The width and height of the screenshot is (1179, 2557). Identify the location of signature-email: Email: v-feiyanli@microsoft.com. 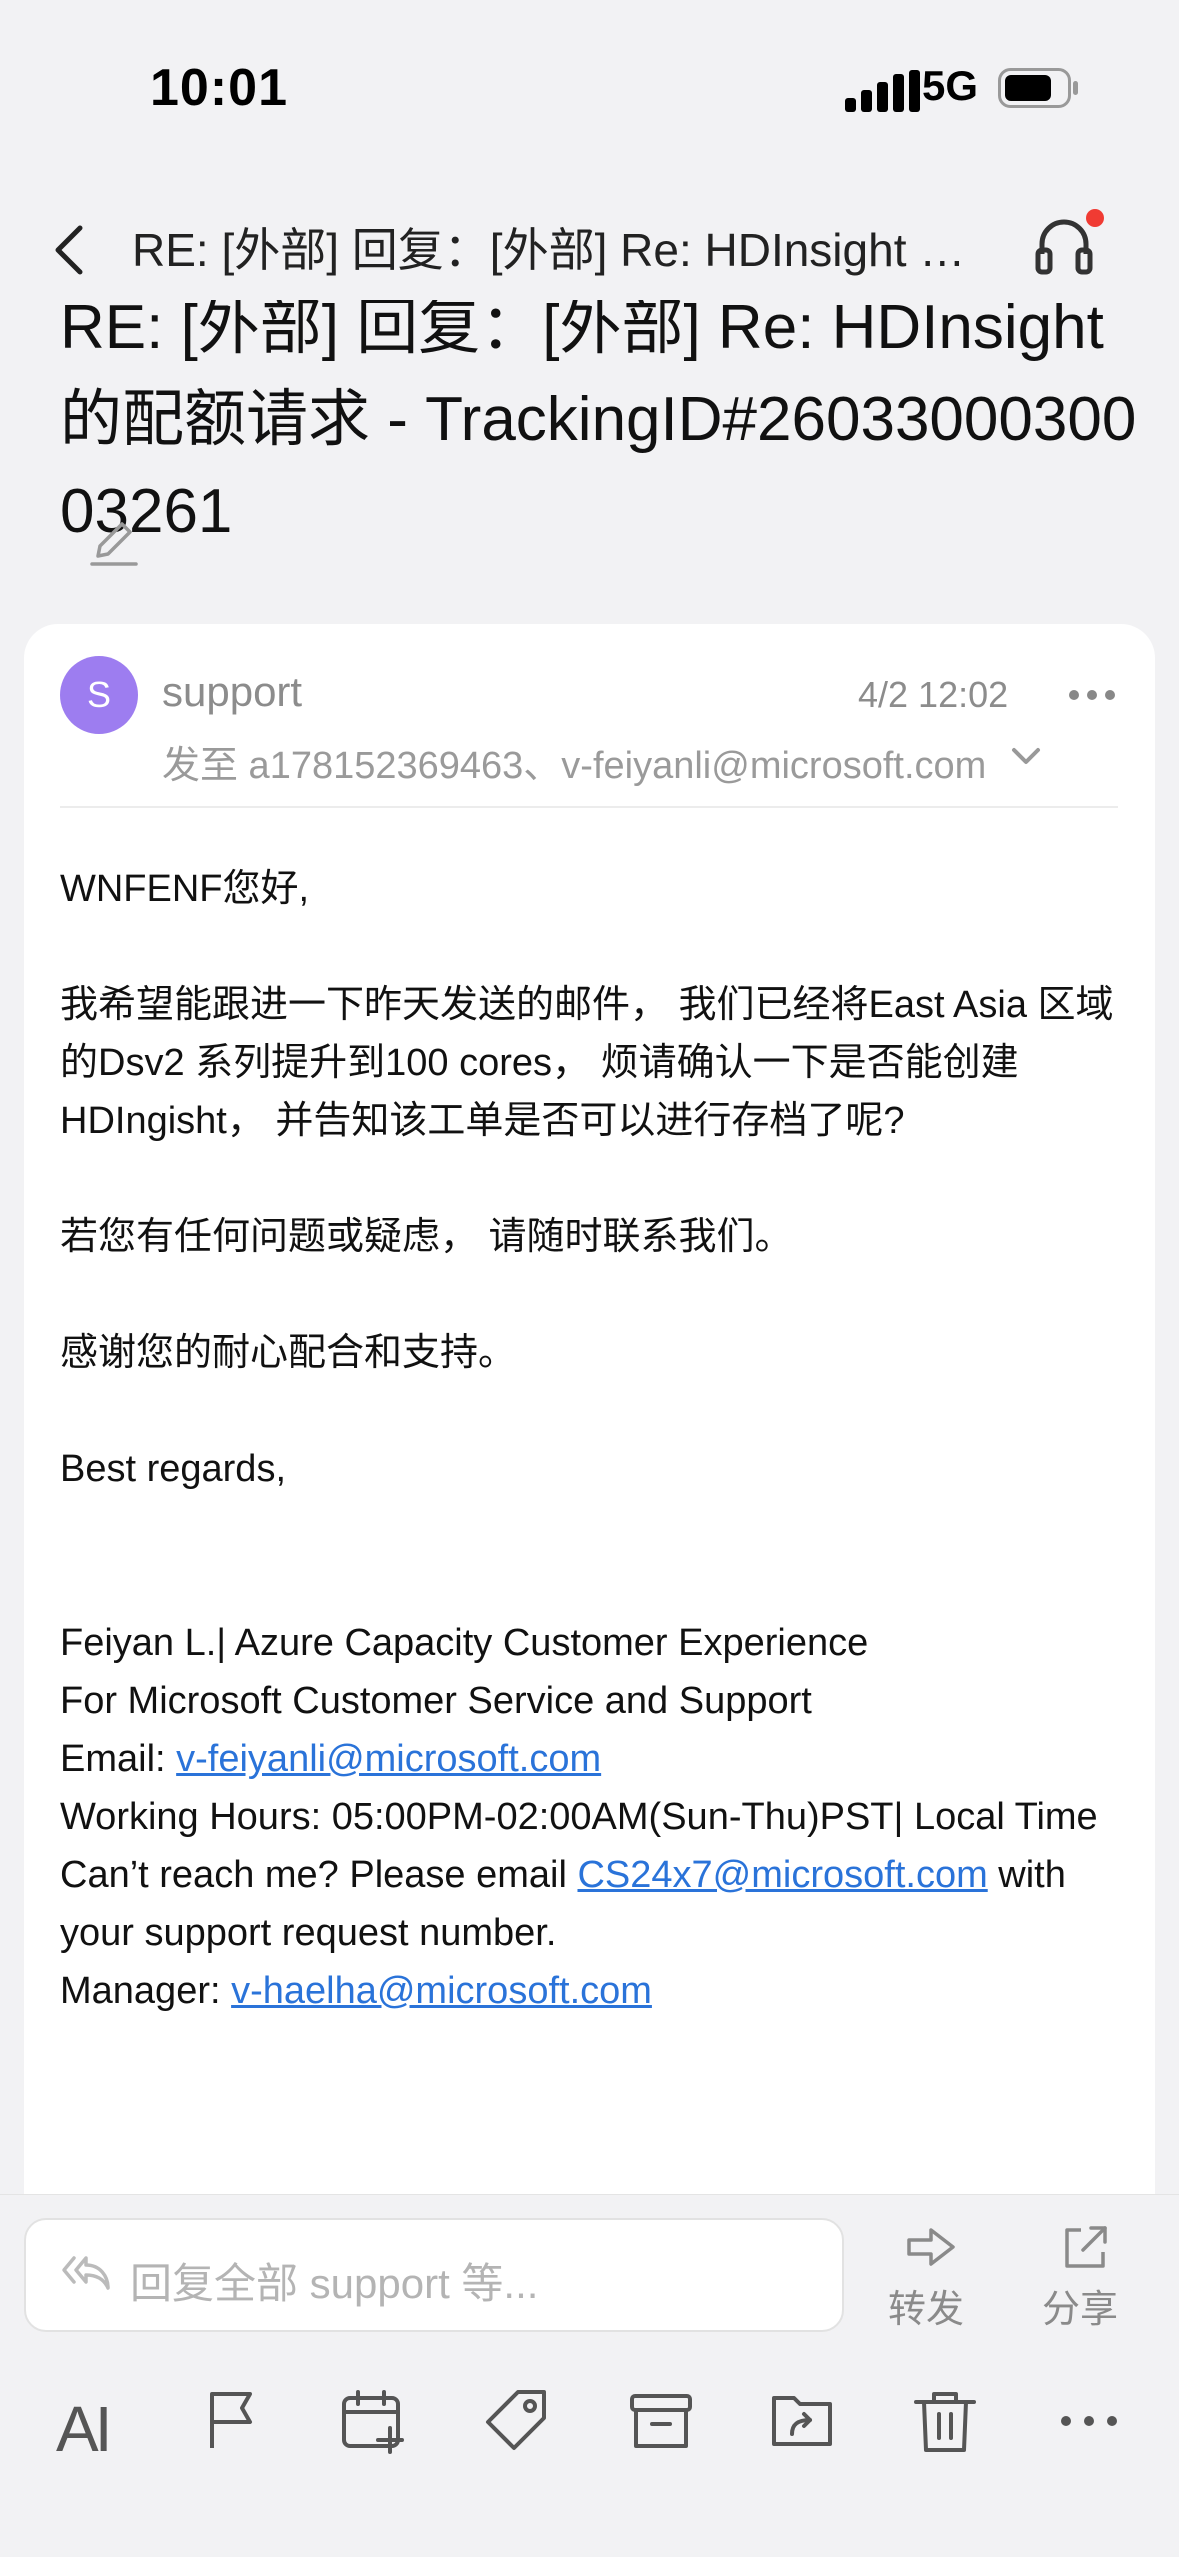
(593, 1759).